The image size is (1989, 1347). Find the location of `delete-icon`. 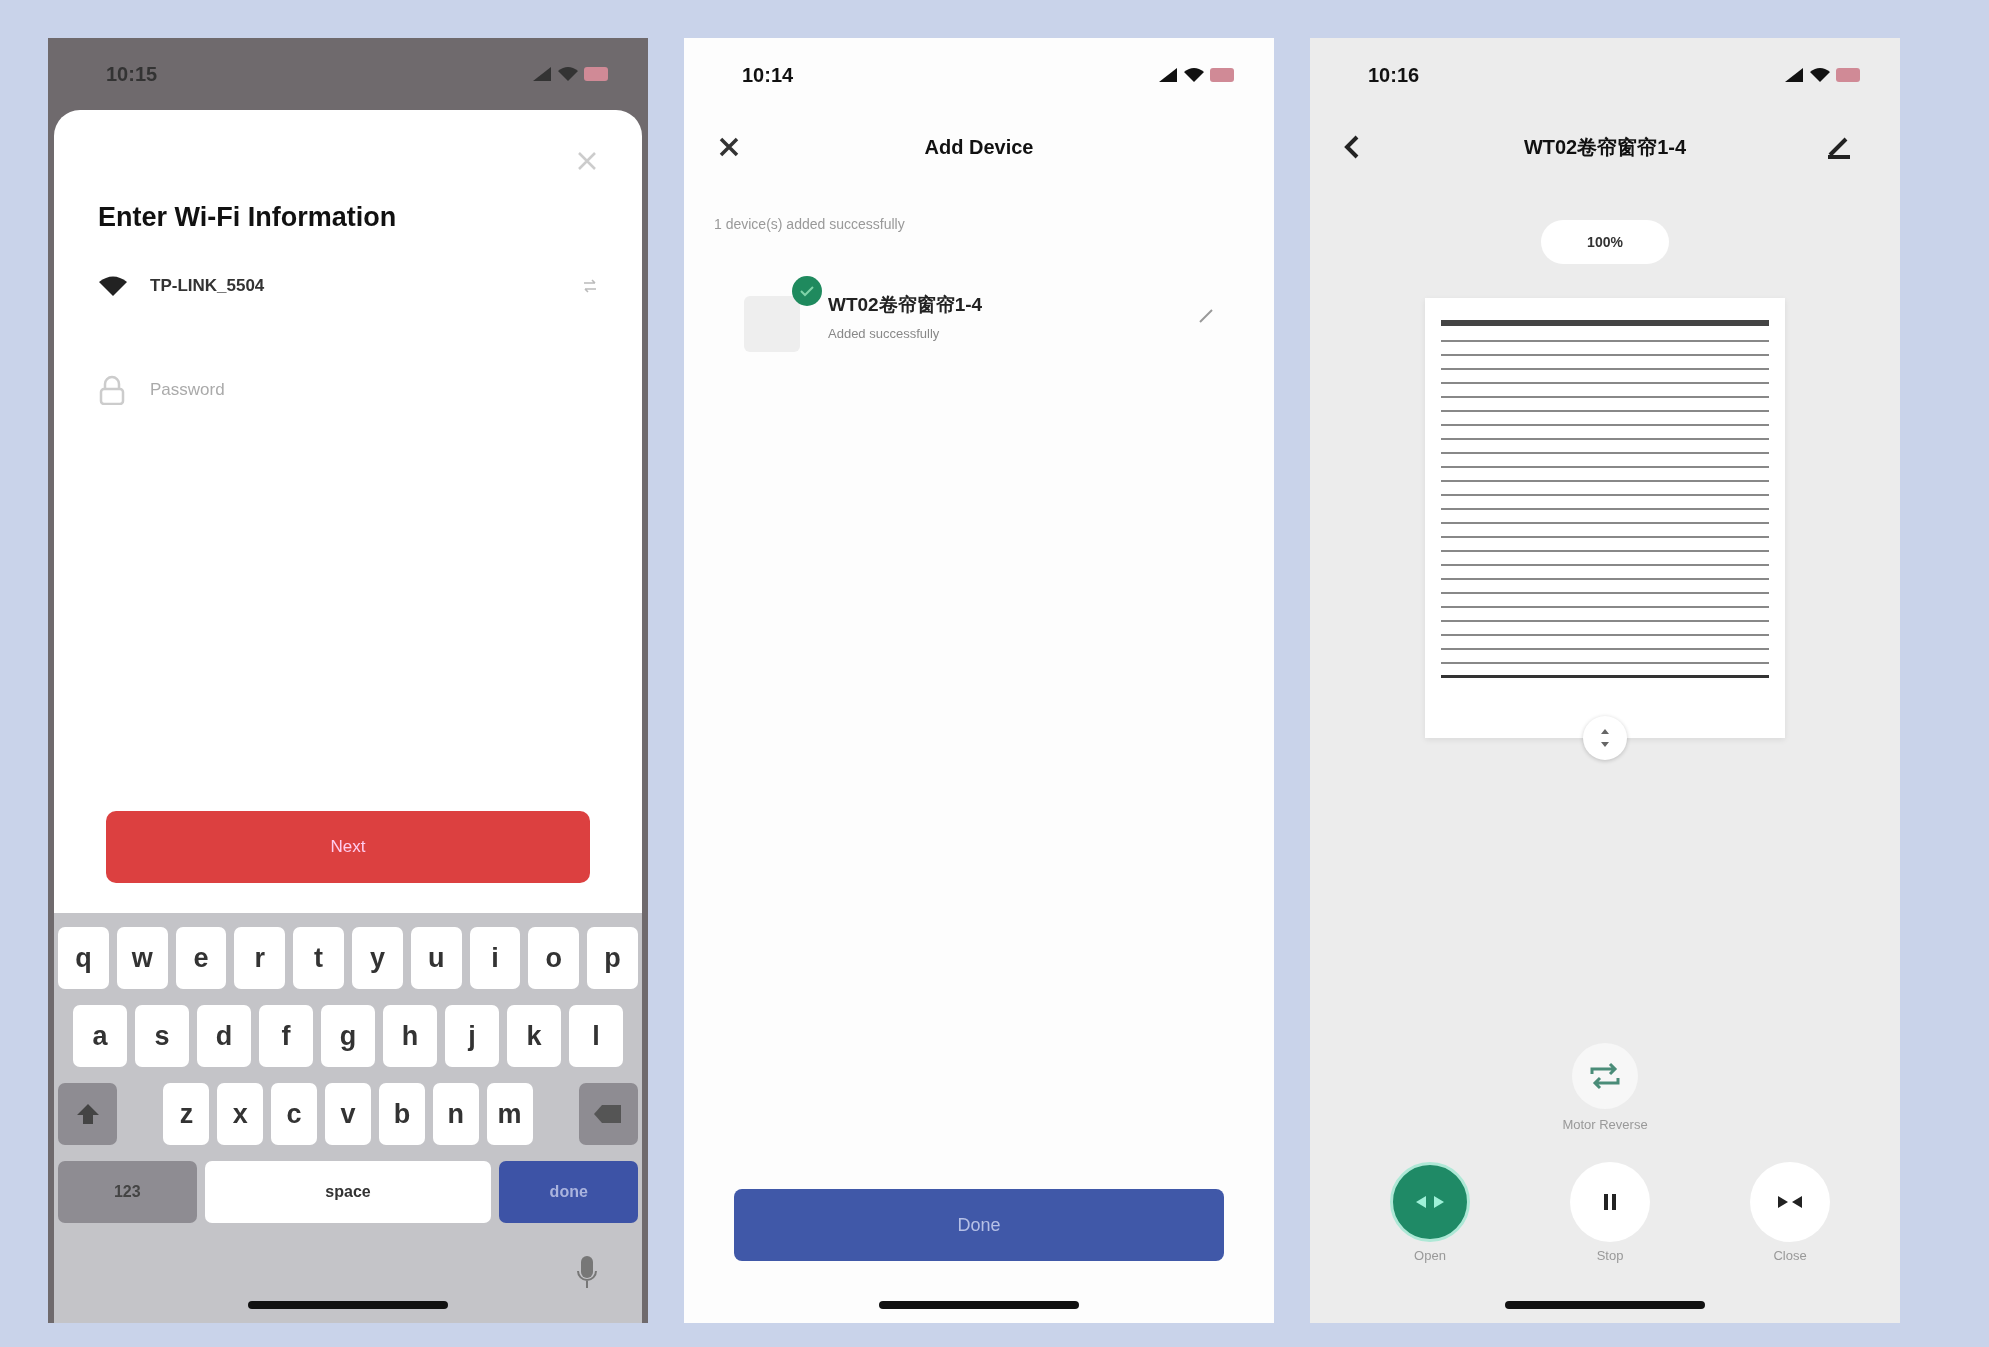

delete-icon is located at coordinates (608, 1114).